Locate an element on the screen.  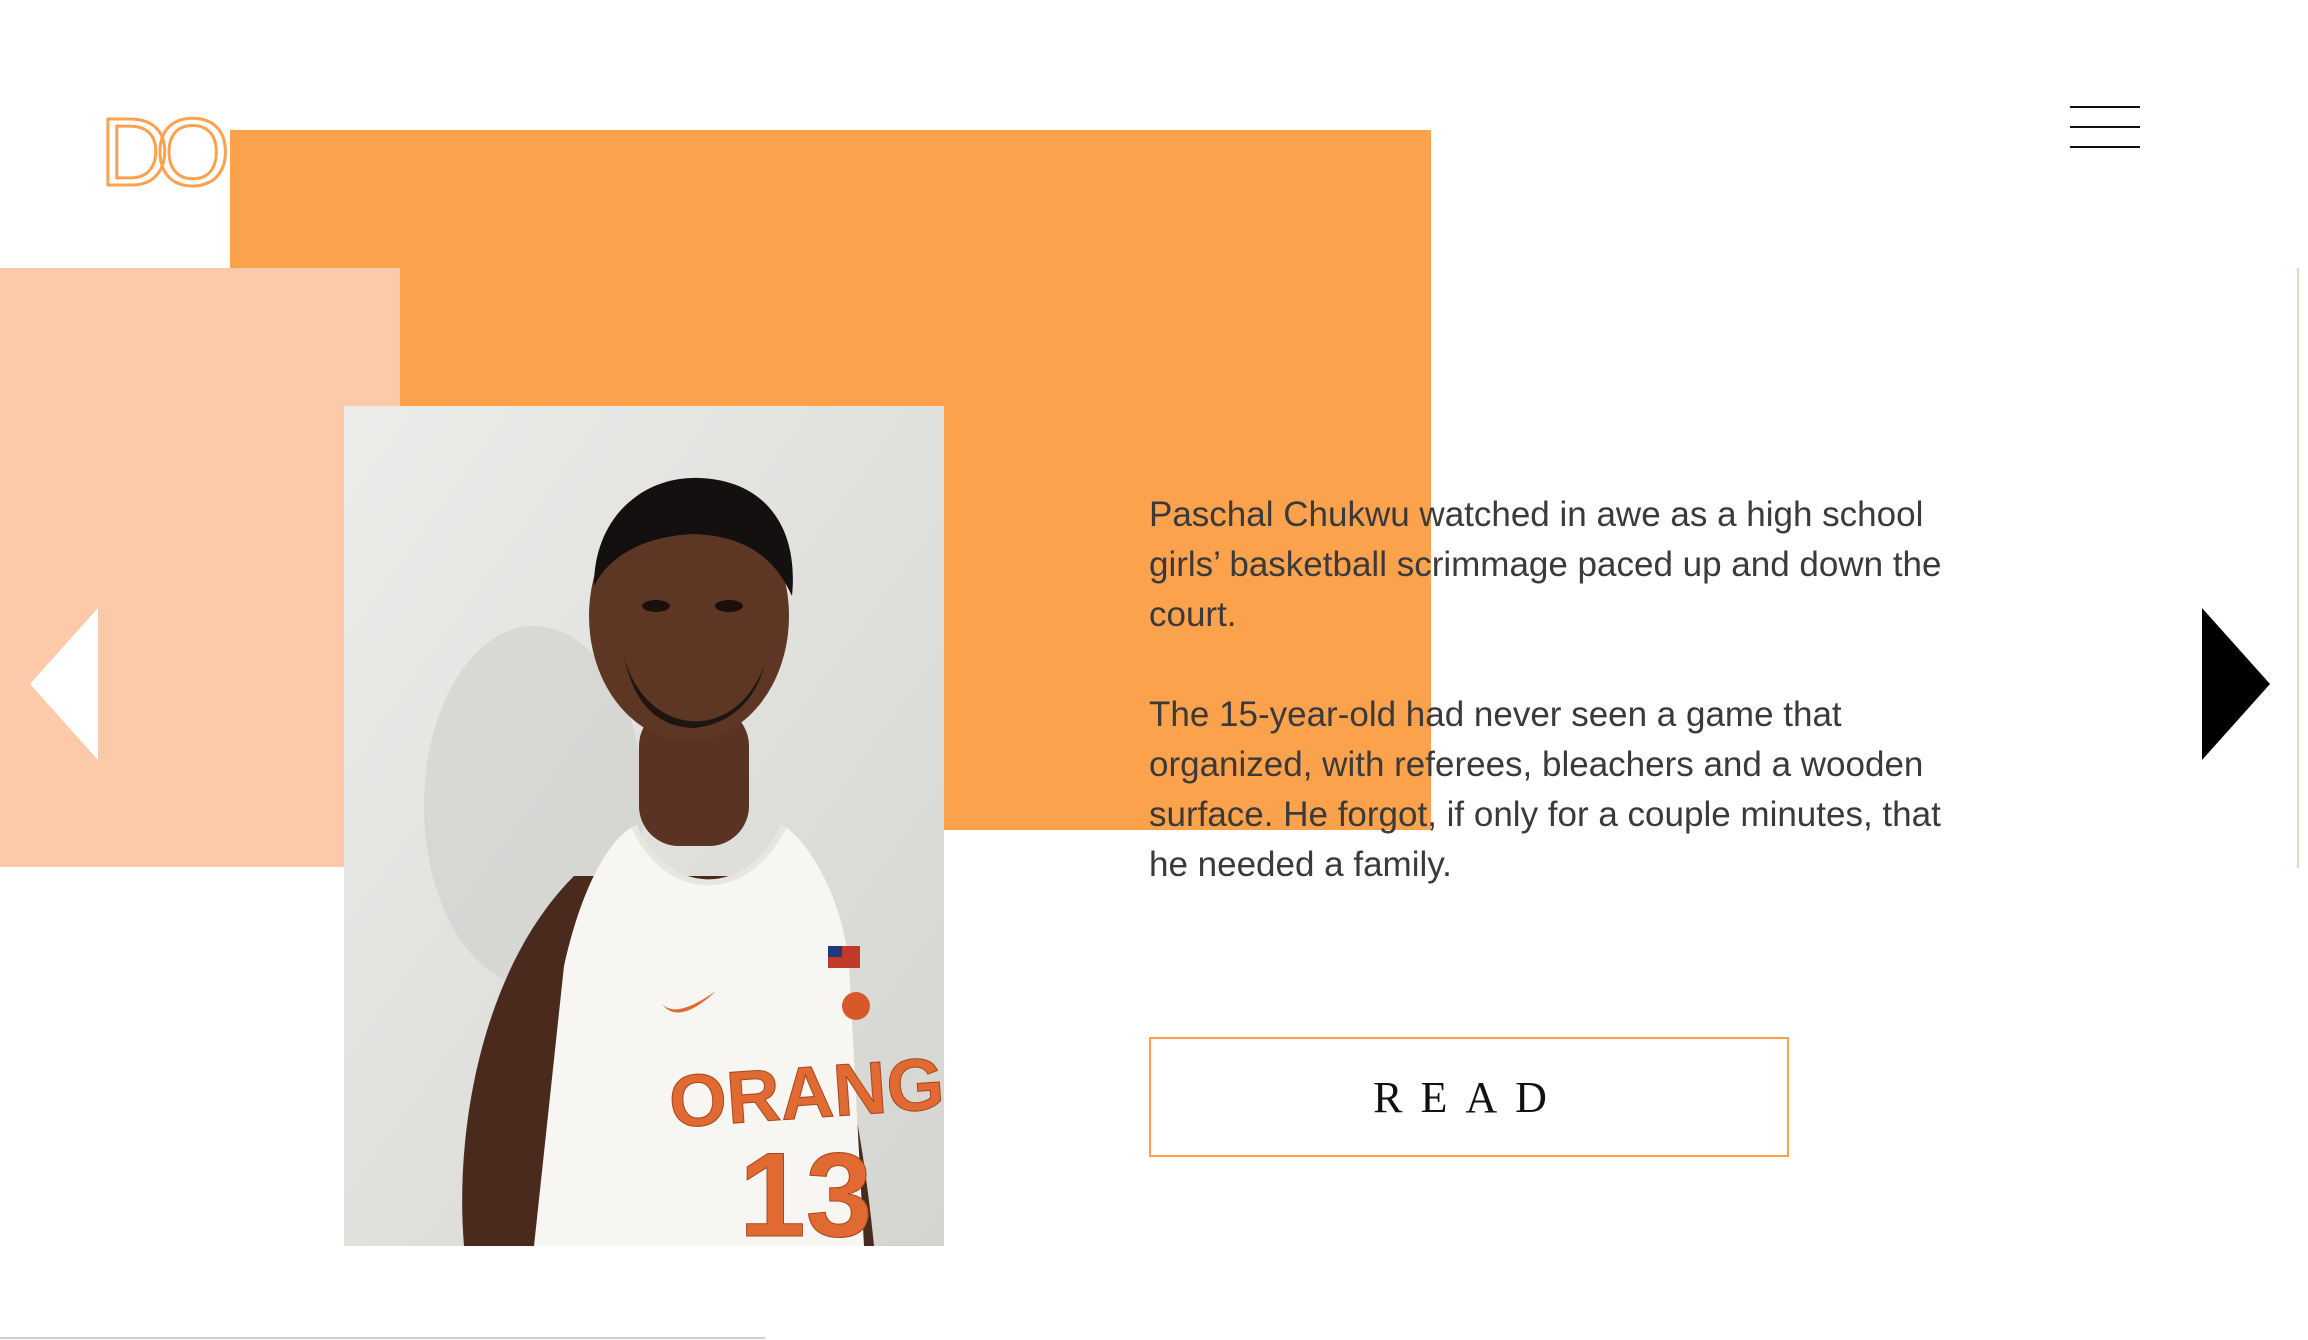
triangle-left-icon is located at coordinates (64, 684).